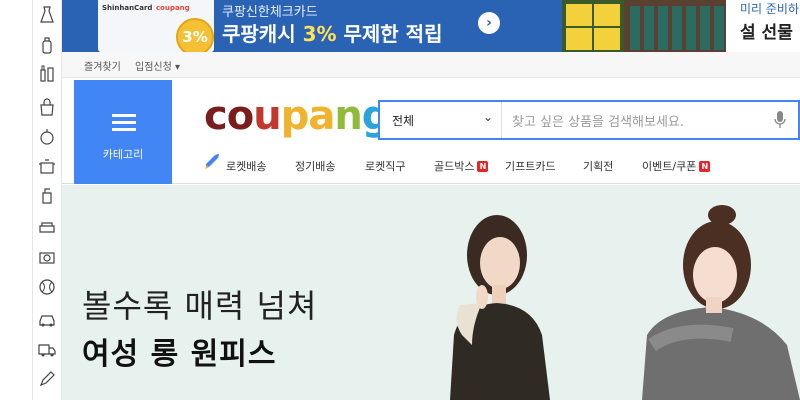 The width and height of the screenshot is (800, 400). What do you see at coordinates (123, 154) in the screenshot?
I see `category-label: 카테고리` at bounding box center [123, 154].